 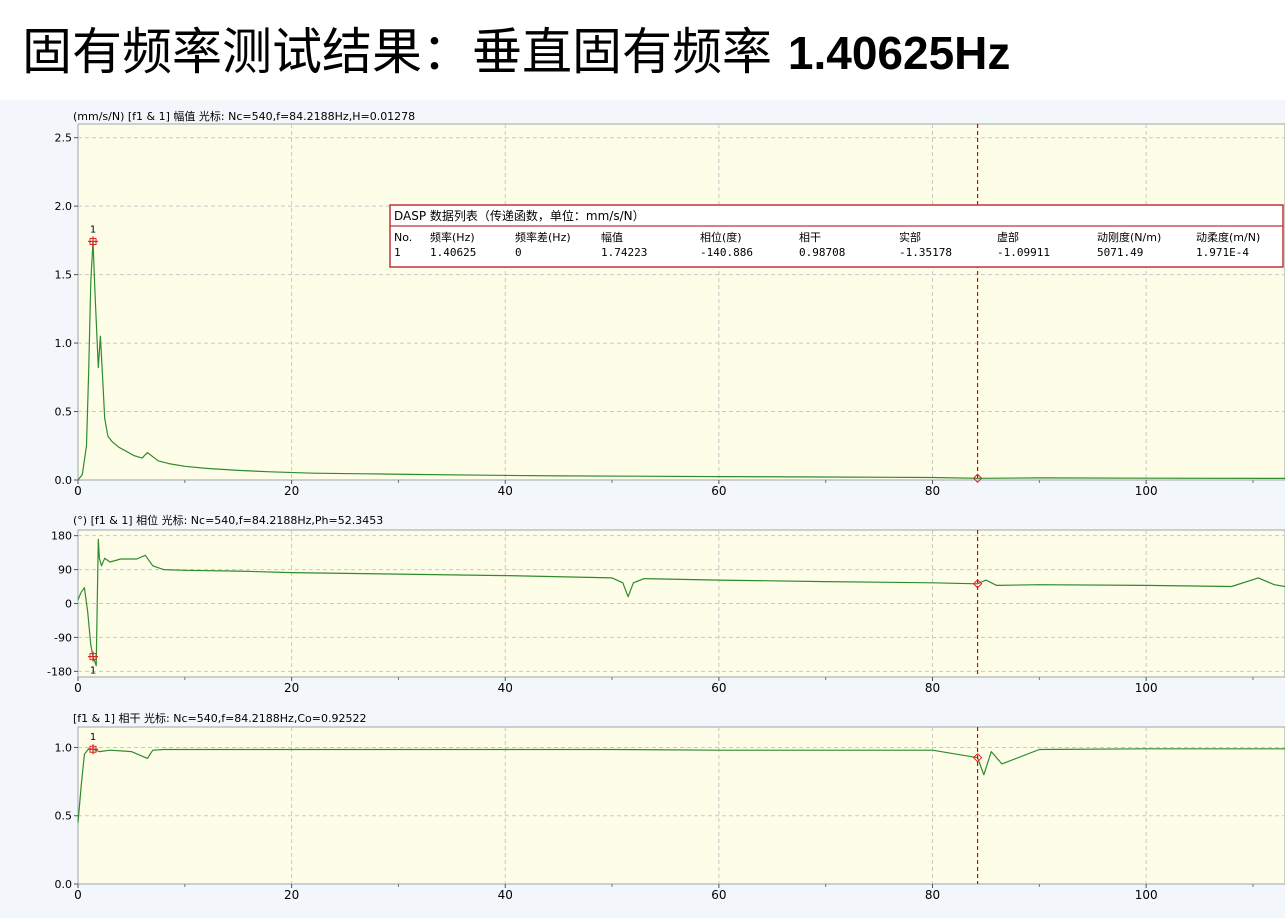 I want to click on data-table-cell: -1.35178, so click(x=925, y=252).